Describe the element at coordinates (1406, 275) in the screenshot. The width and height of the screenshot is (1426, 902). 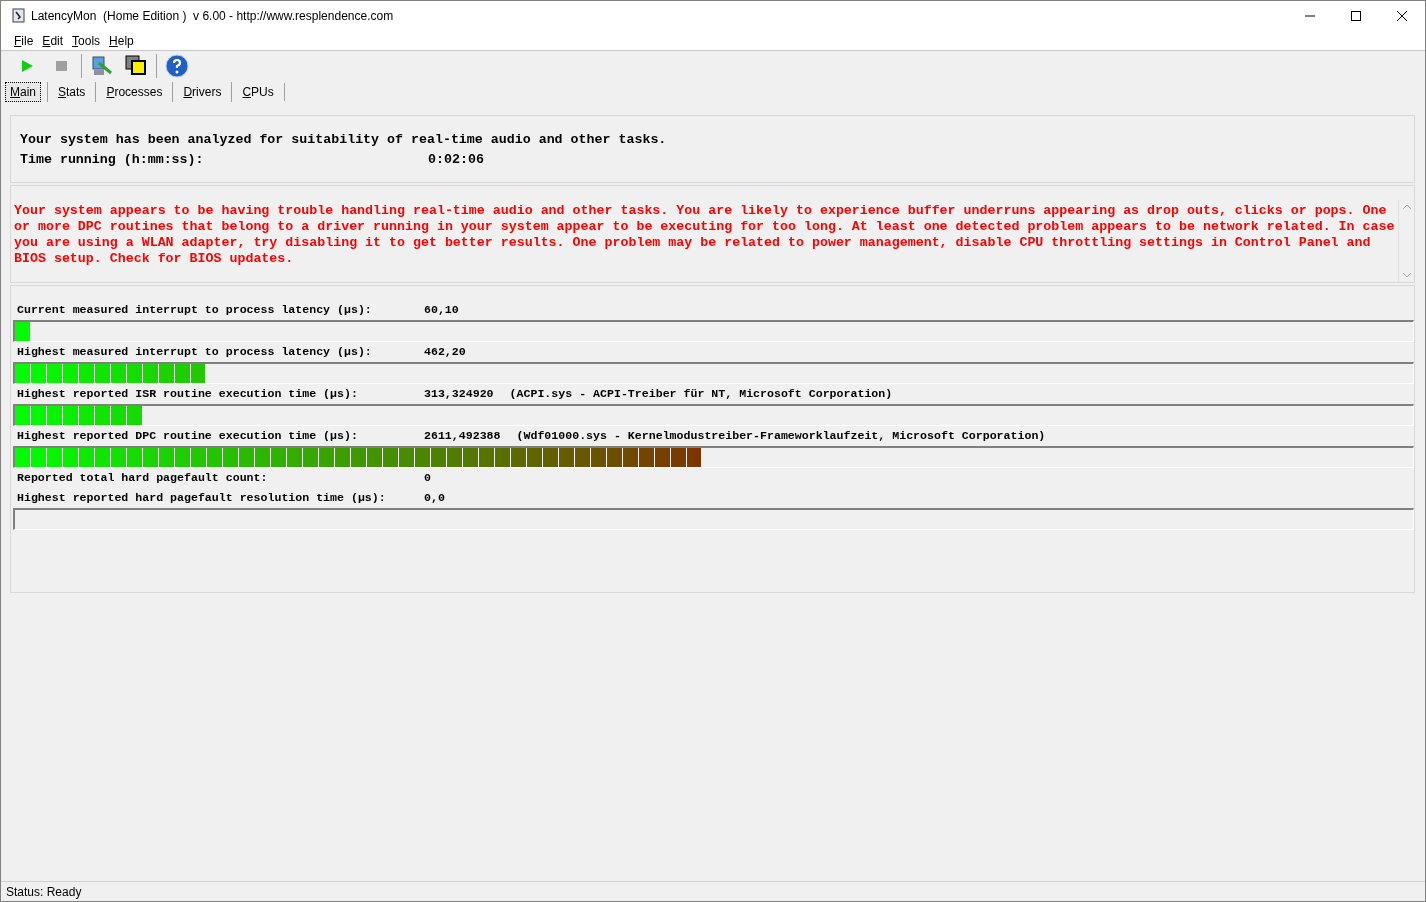
I see `scroll-down-icon` at that location.